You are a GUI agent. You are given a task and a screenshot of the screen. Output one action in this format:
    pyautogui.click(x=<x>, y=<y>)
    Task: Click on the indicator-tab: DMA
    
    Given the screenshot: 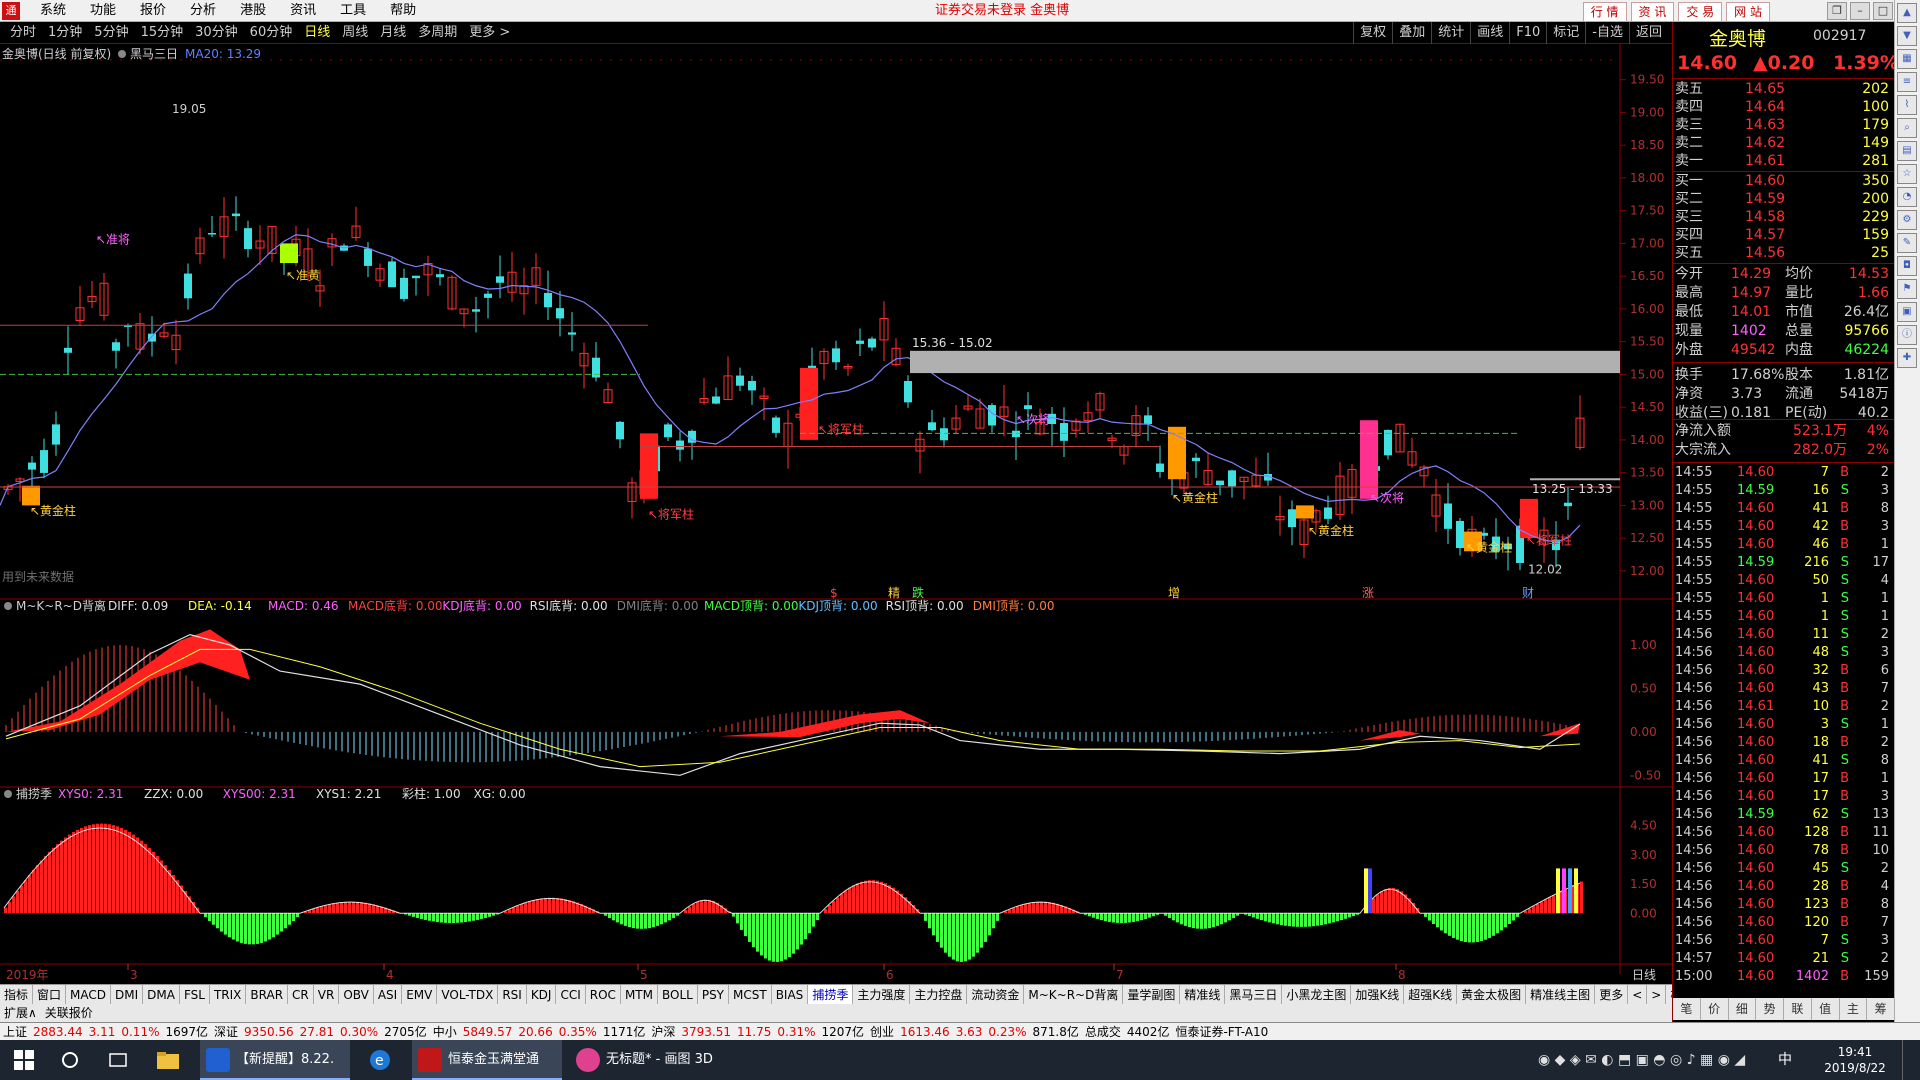 What is the action you would take?
    pyautogui.click(x=161, y=994)
    